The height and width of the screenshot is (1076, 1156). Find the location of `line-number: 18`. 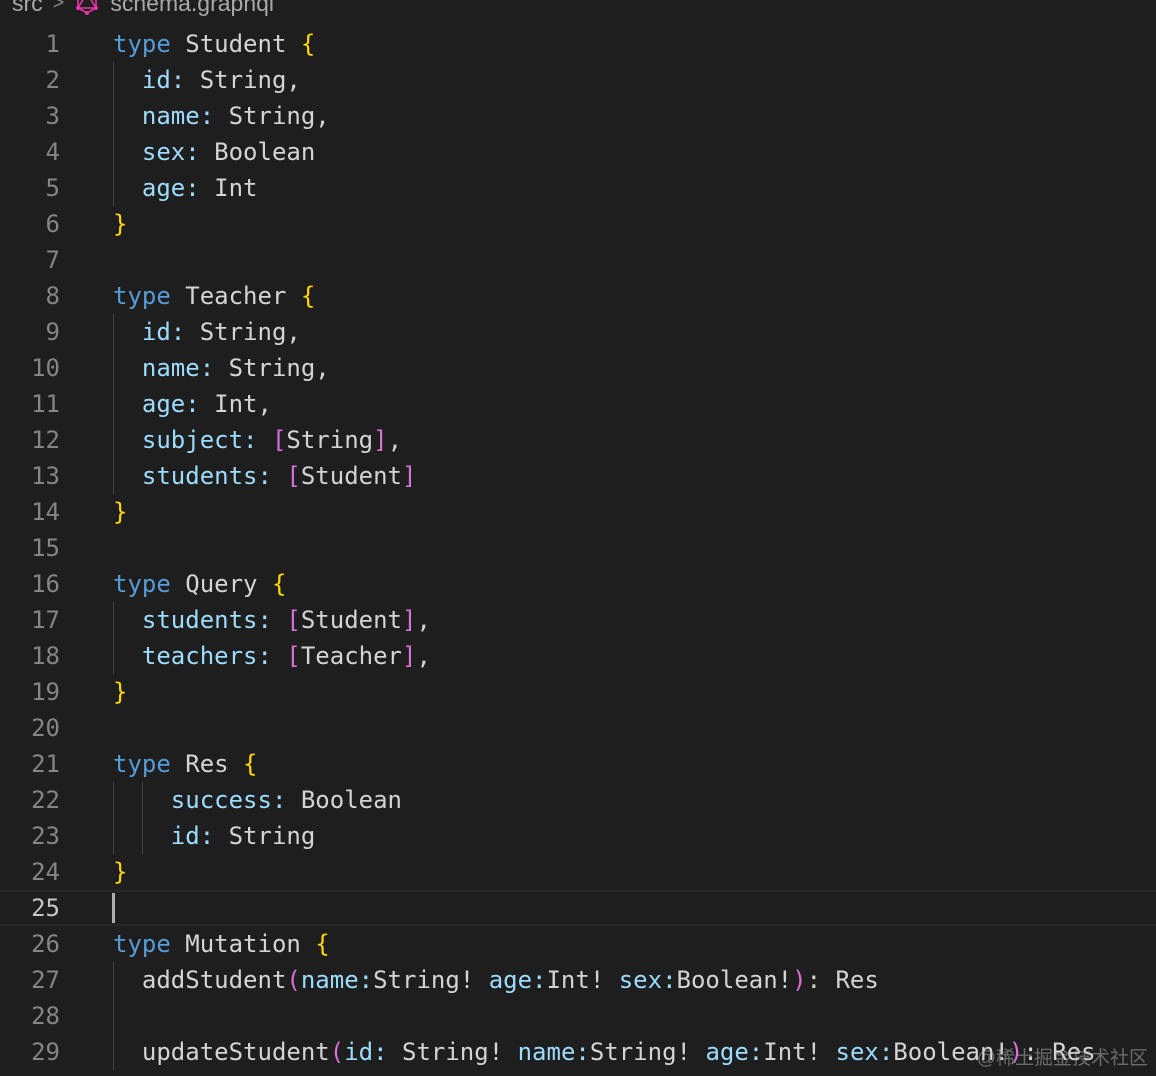

line-number: 18 is located at coordinates (45, 656).